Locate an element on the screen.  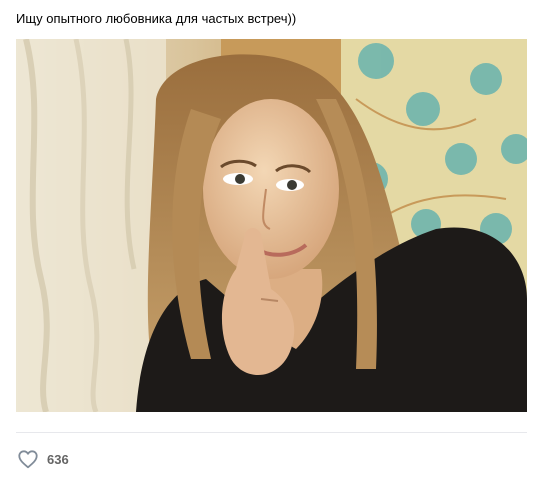
like-button: 636 is located at coordinates (42, 459).